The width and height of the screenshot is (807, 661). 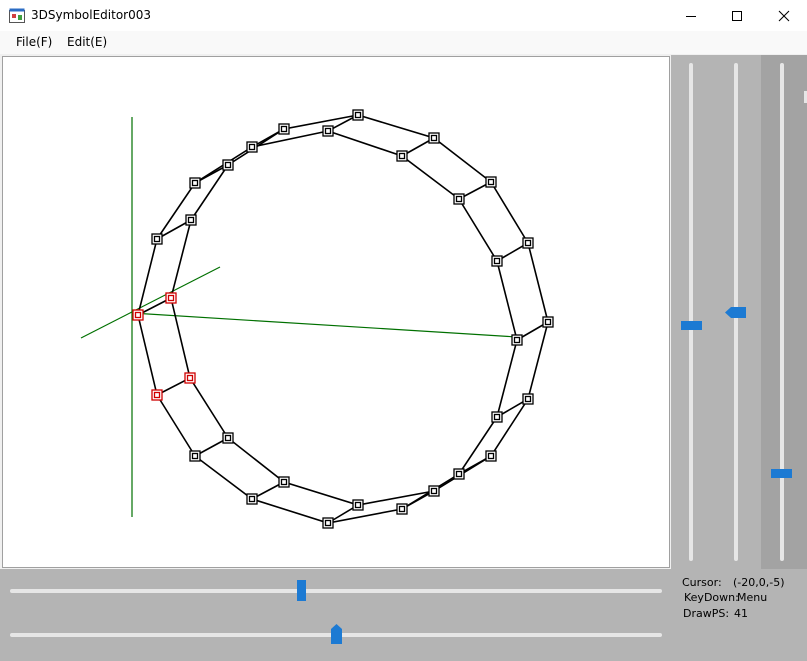 I want to click on vertical-slider-3-panel, so click(x=784, y=312).